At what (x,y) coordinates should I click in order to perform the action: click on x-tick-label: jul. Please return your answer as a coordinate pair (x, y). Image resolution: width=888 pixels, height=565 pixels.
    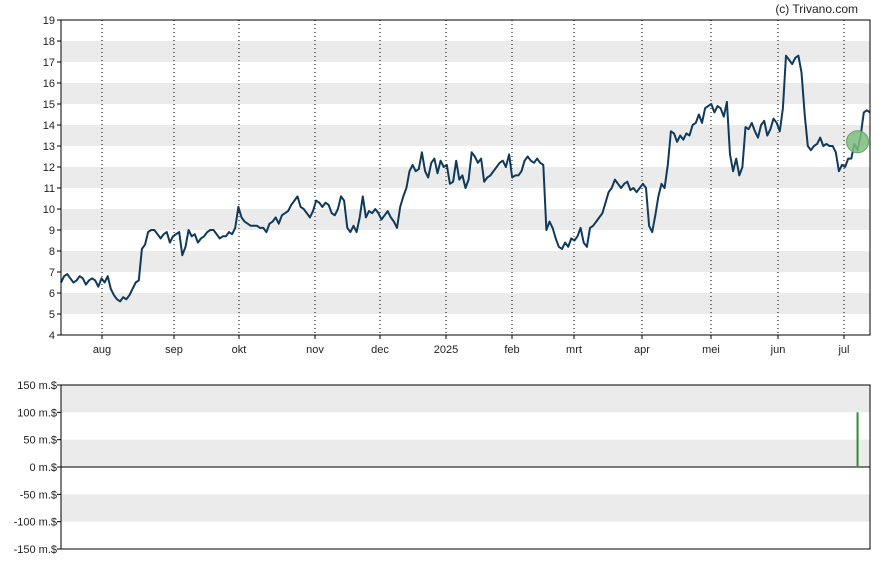
    Looking at the image, I should click on (843, 350).